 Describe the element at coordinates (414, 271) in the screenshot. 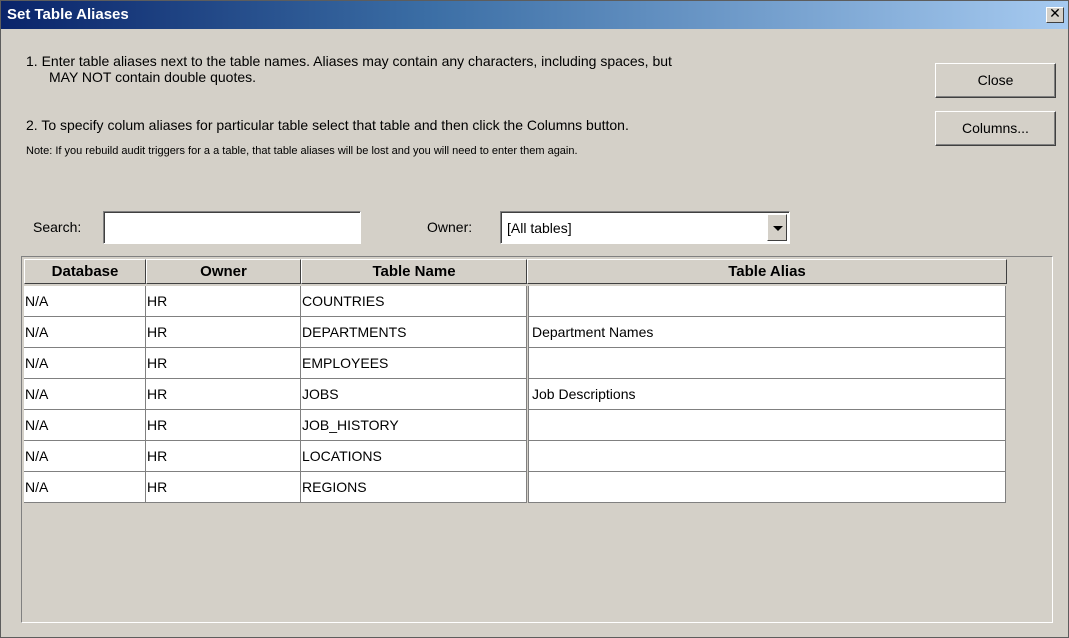

I see `column-header-table-name: Table Name` at that location.